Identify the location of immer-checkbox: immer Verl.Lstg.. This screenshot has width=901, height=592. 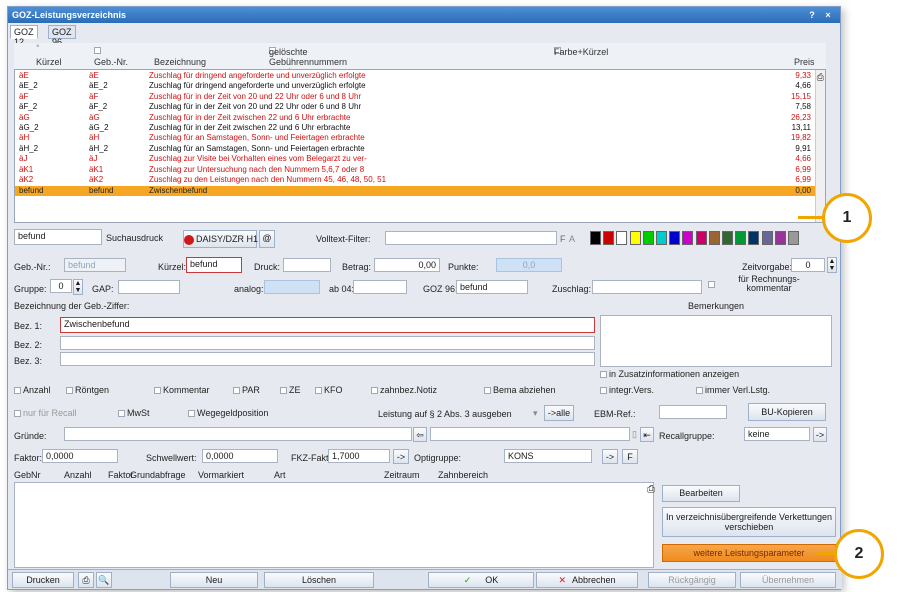
(733, 390).